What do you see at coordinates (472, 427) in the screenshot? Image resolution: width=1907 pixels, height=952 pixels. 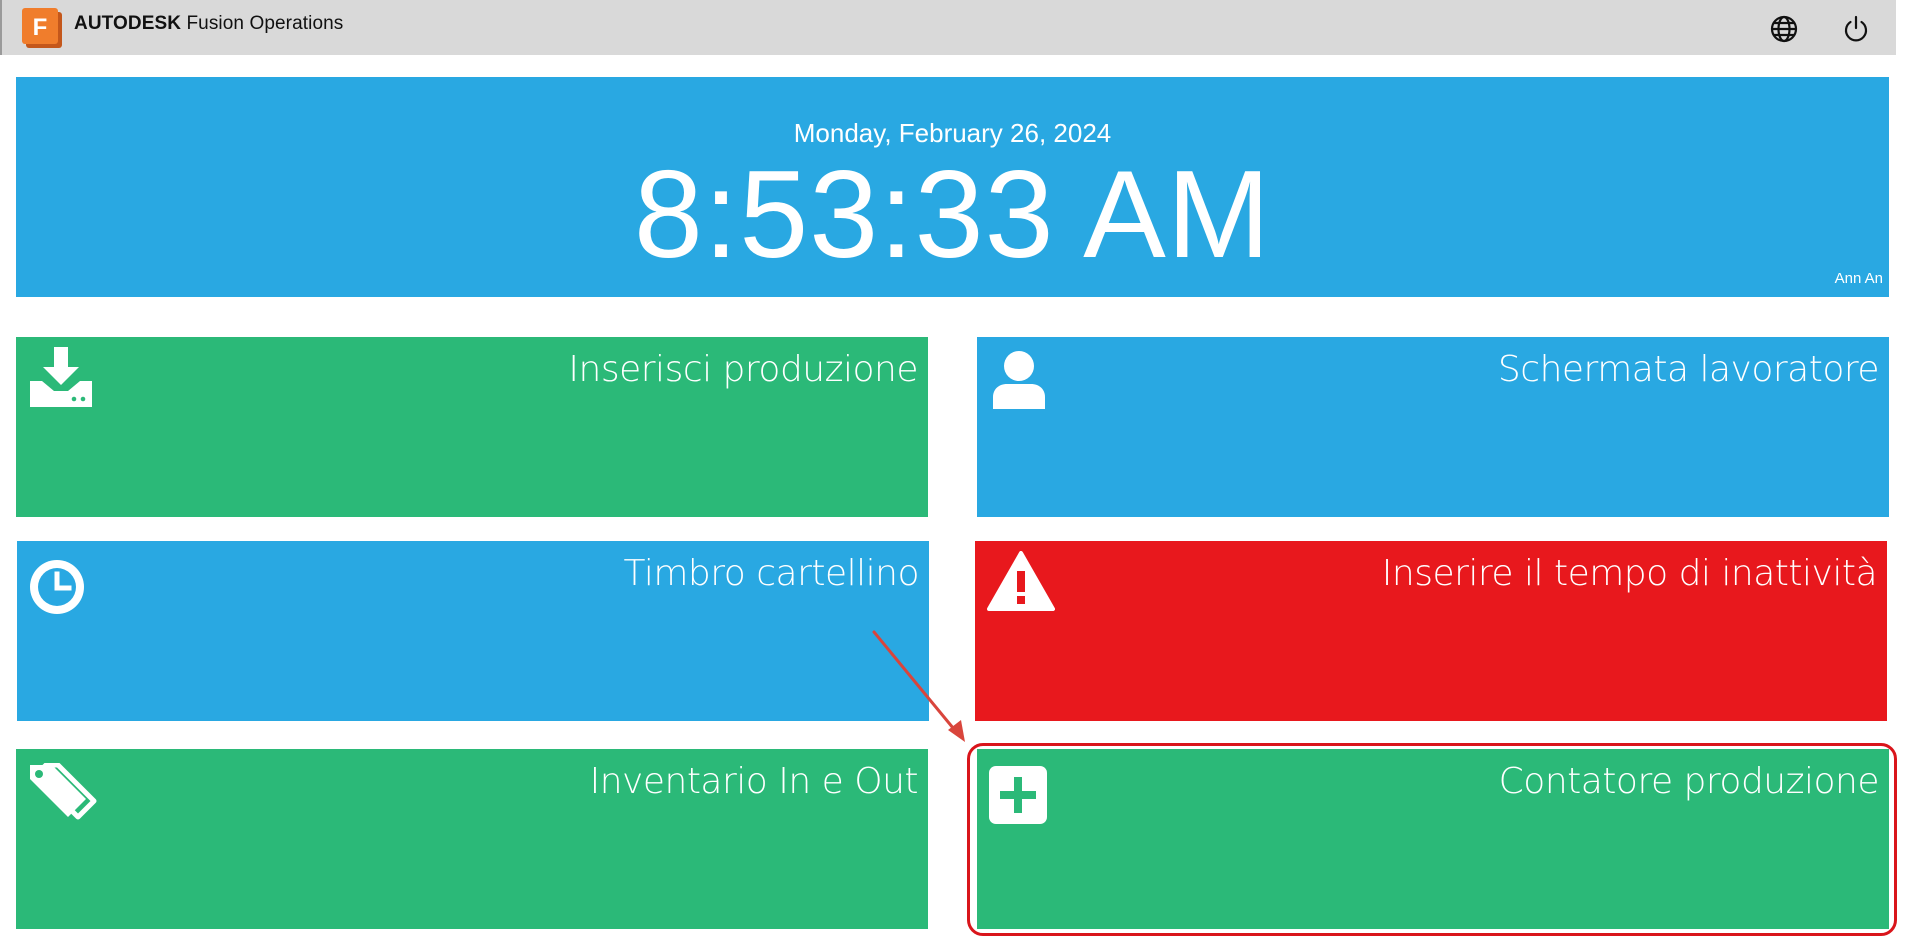 I see `tile-inserisci-produzione: Inserisci produzione` at bounding box center [472, 427].